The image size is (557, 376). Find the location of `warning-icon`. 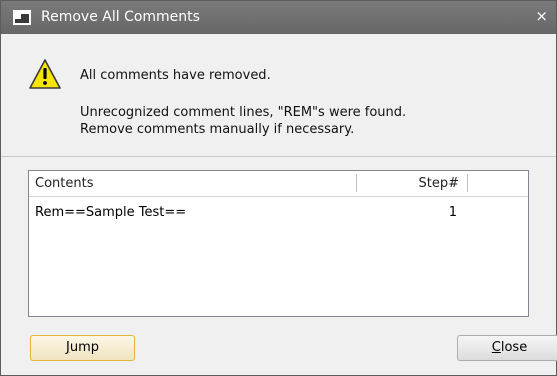

warning-icon is located at coordinates (45, 74).